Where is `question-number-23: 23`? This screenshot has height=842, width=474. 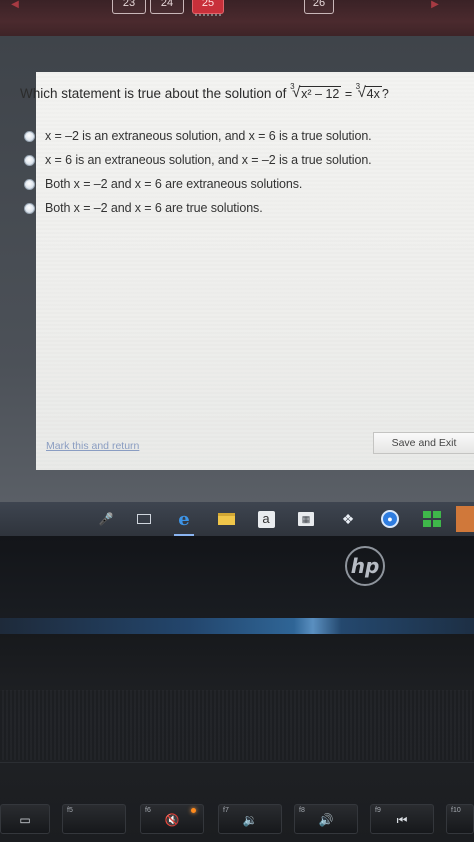
question-number-23: 23 is located at coordinates (129, 7).